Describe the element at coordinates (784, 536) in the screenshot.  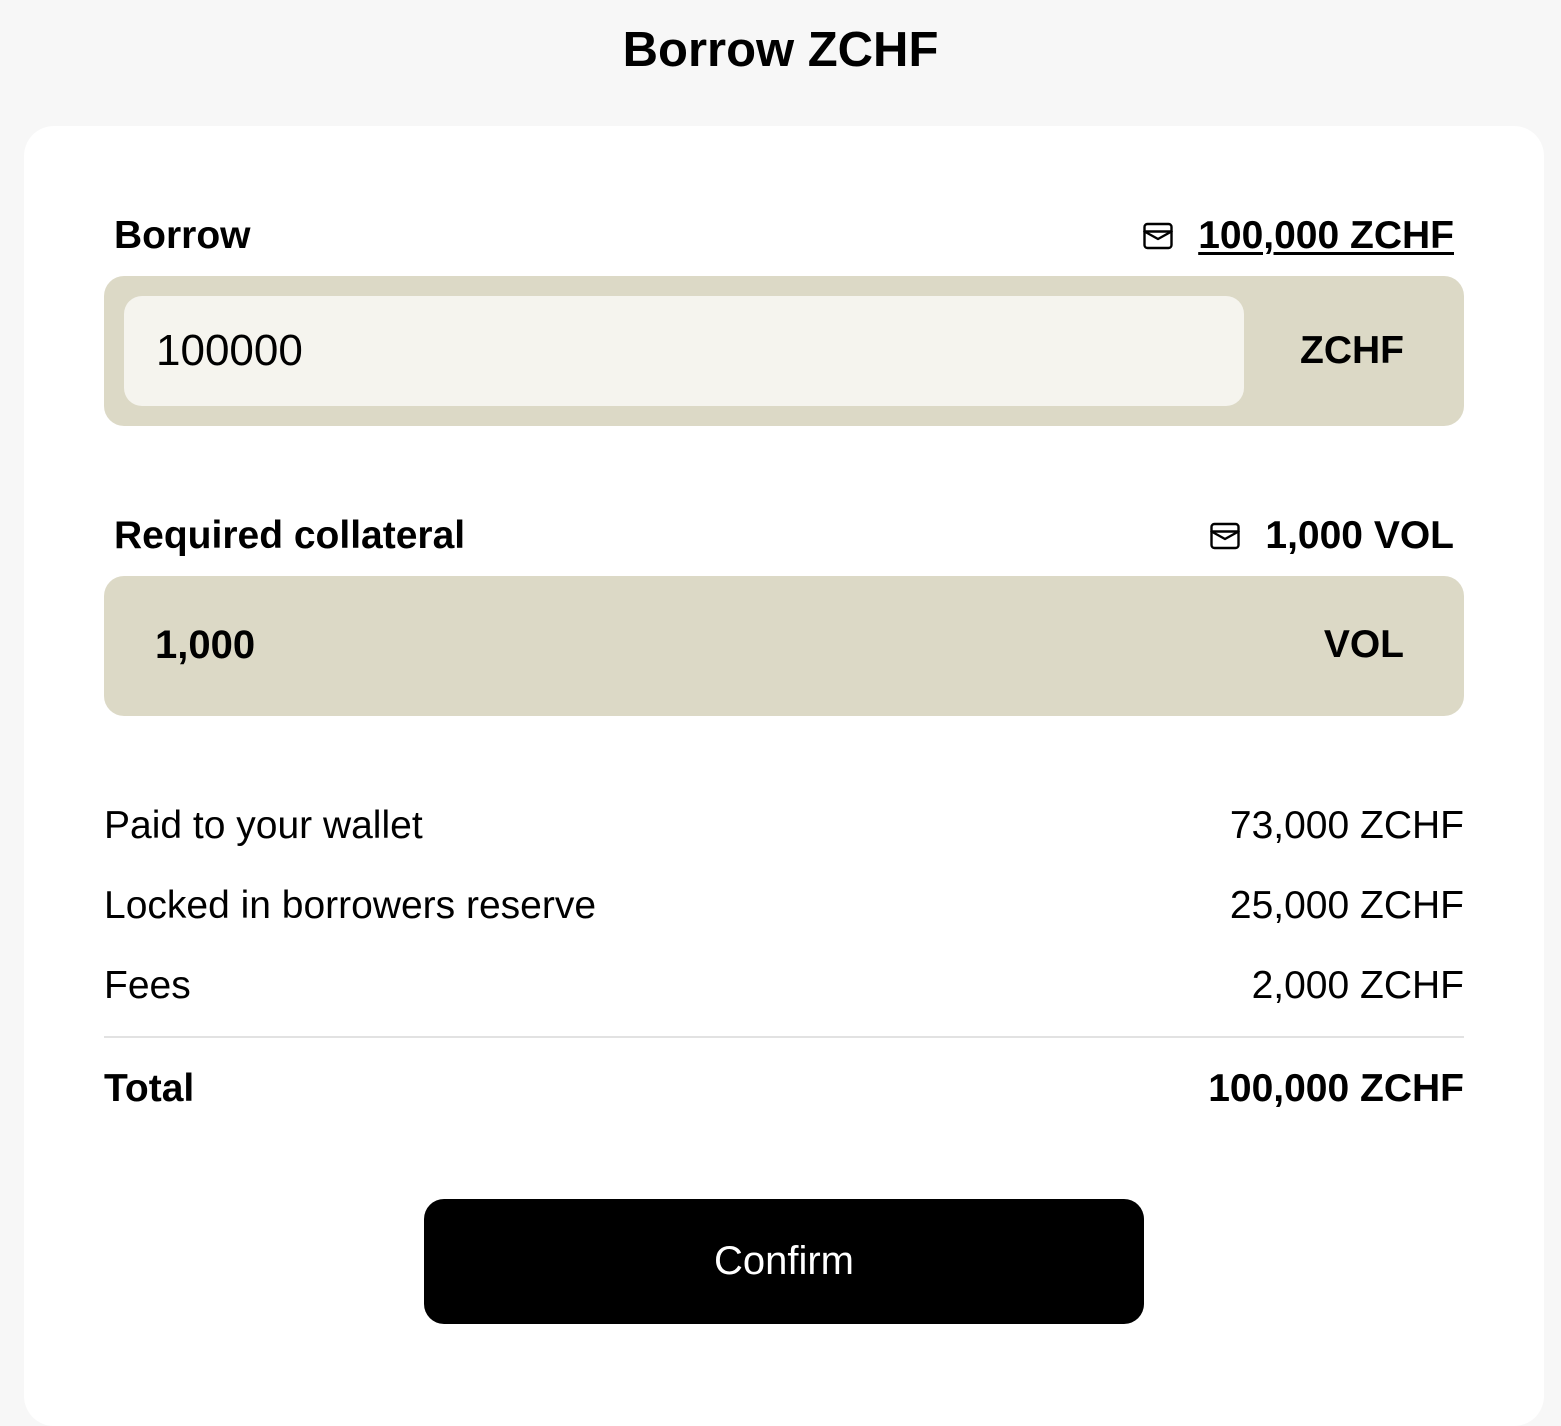
I see `collateral-header: Required collateral 1,000 VOL` at that location.